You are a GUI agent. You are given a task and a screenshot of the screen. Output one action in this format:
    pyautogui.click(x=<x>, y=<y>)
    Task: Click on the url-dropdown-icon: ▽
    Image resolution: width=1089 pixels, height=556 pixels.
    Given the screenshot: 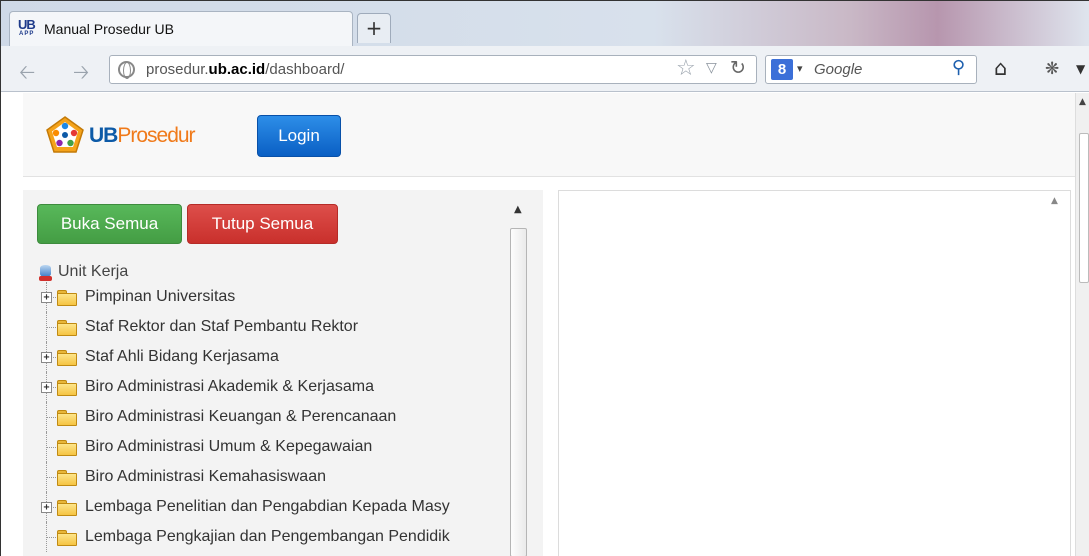 What is the action you would take?
    pyautogui.click(x=711, y=68)
    